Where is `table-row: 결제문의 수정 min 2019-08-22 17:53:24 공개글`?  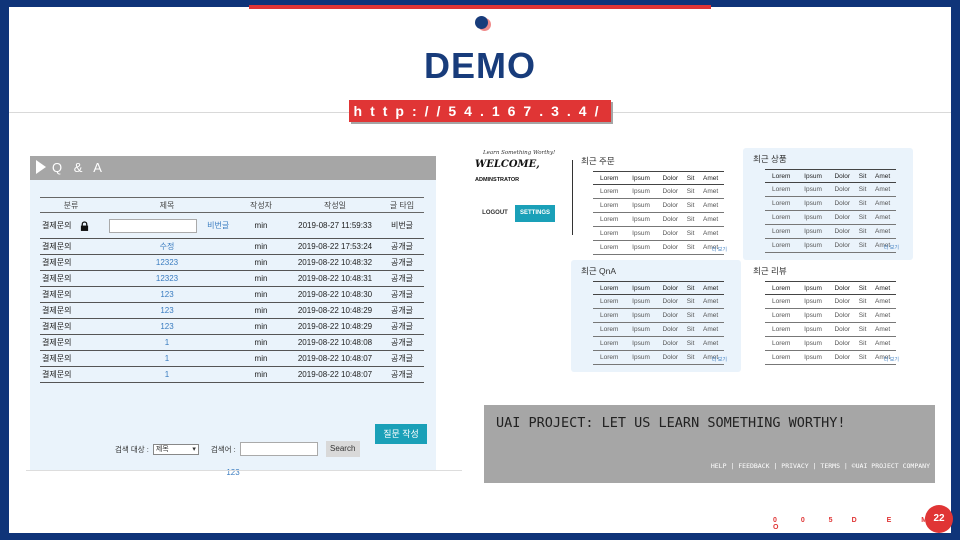 table-row: 결제문의 수정 min 2019-08-22 17:53:24 공개글 is located at coordinates (232, 246).